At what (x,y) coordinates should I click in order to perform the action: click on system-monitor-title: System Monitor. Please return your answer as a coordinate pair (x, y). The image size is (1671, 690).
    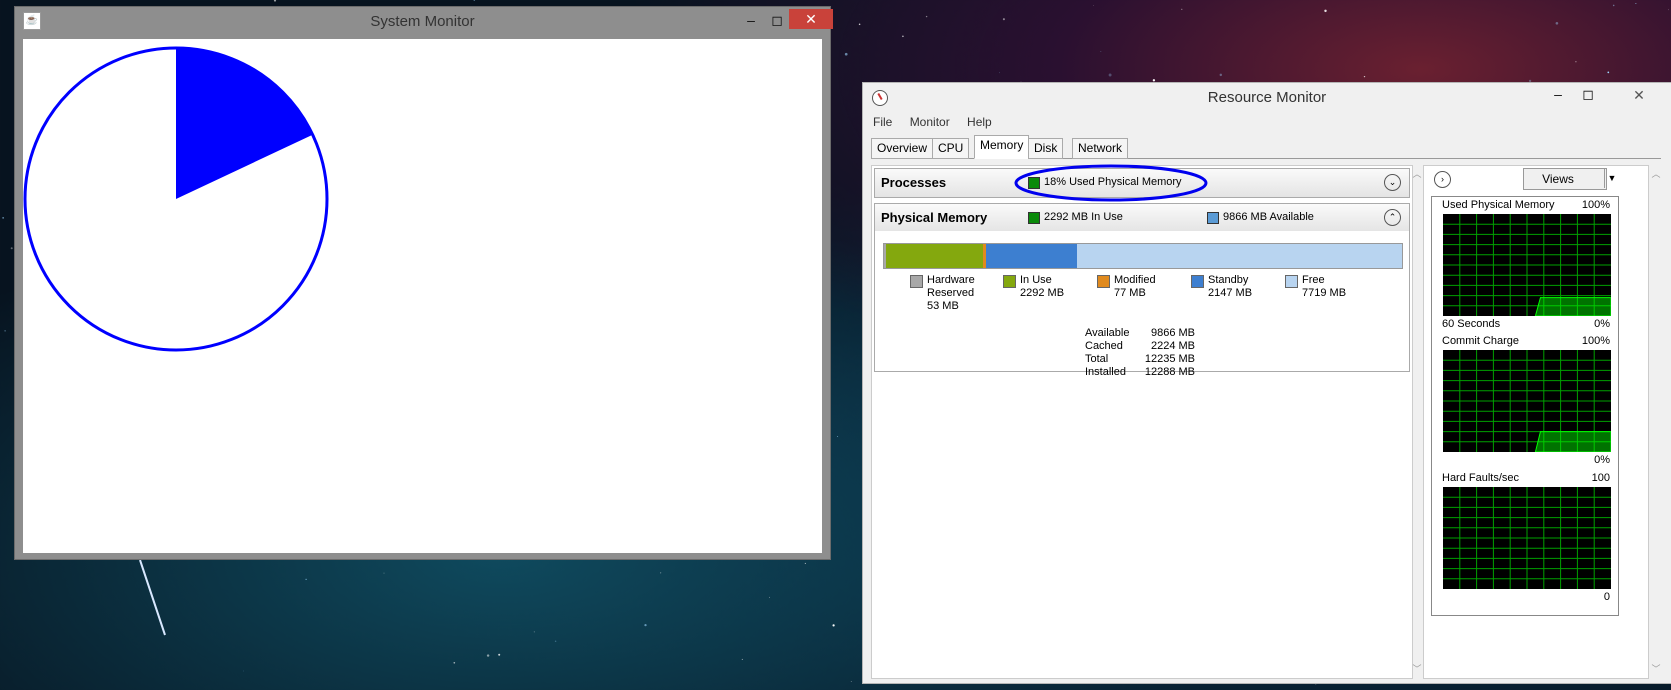
    Looking at the image, I should click on (422, 21).